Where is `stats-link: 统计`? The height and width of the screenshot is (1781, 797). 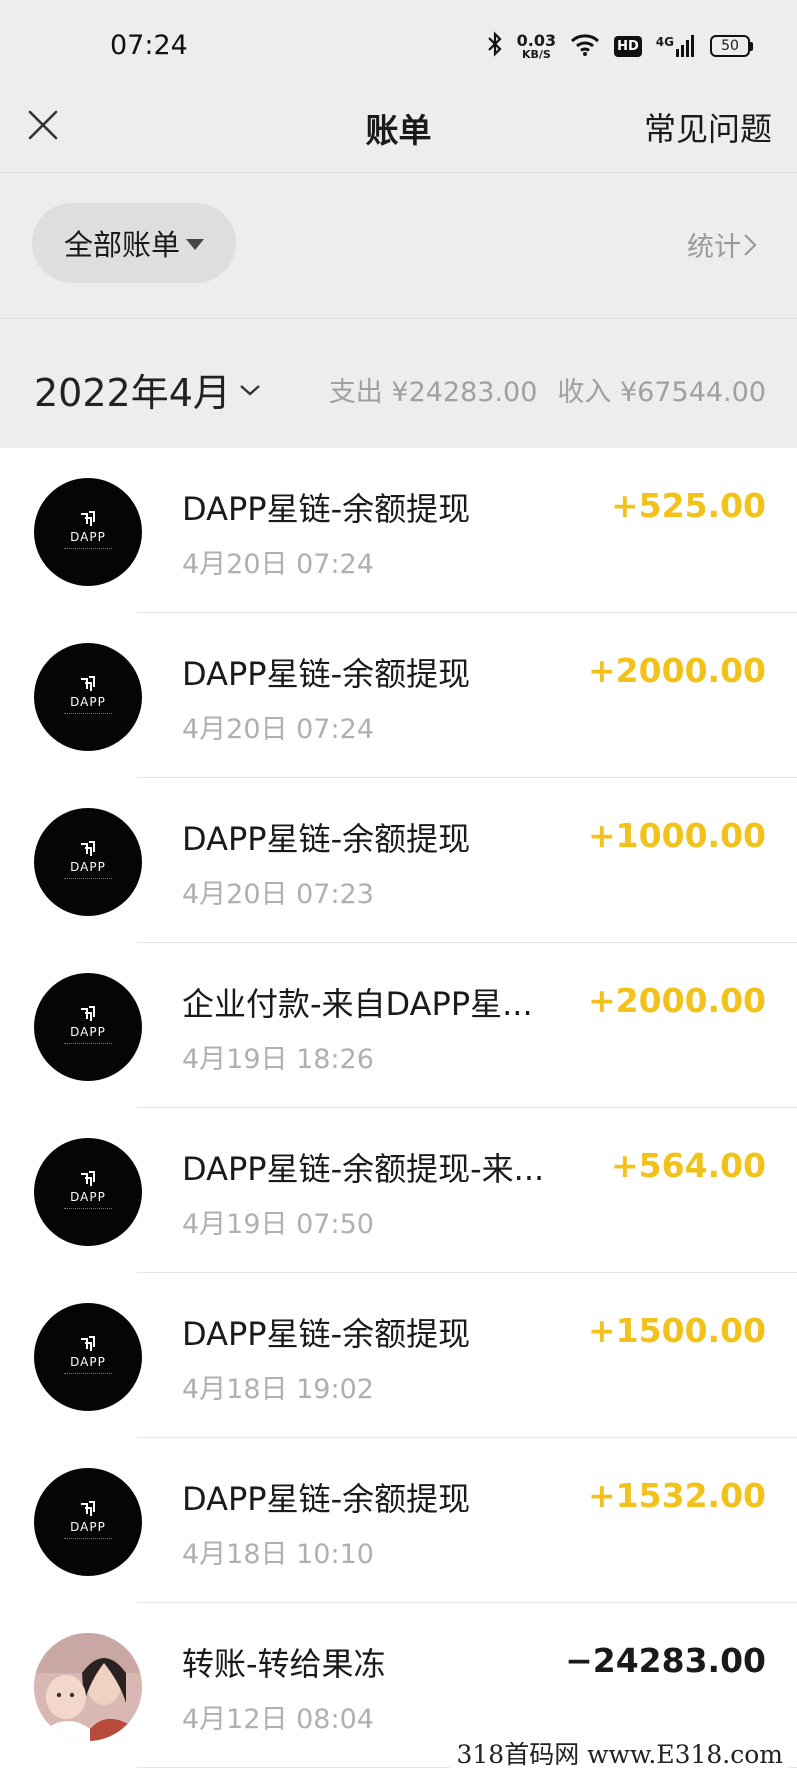
stats-link: 统计 is located at coordinates (722, 244).